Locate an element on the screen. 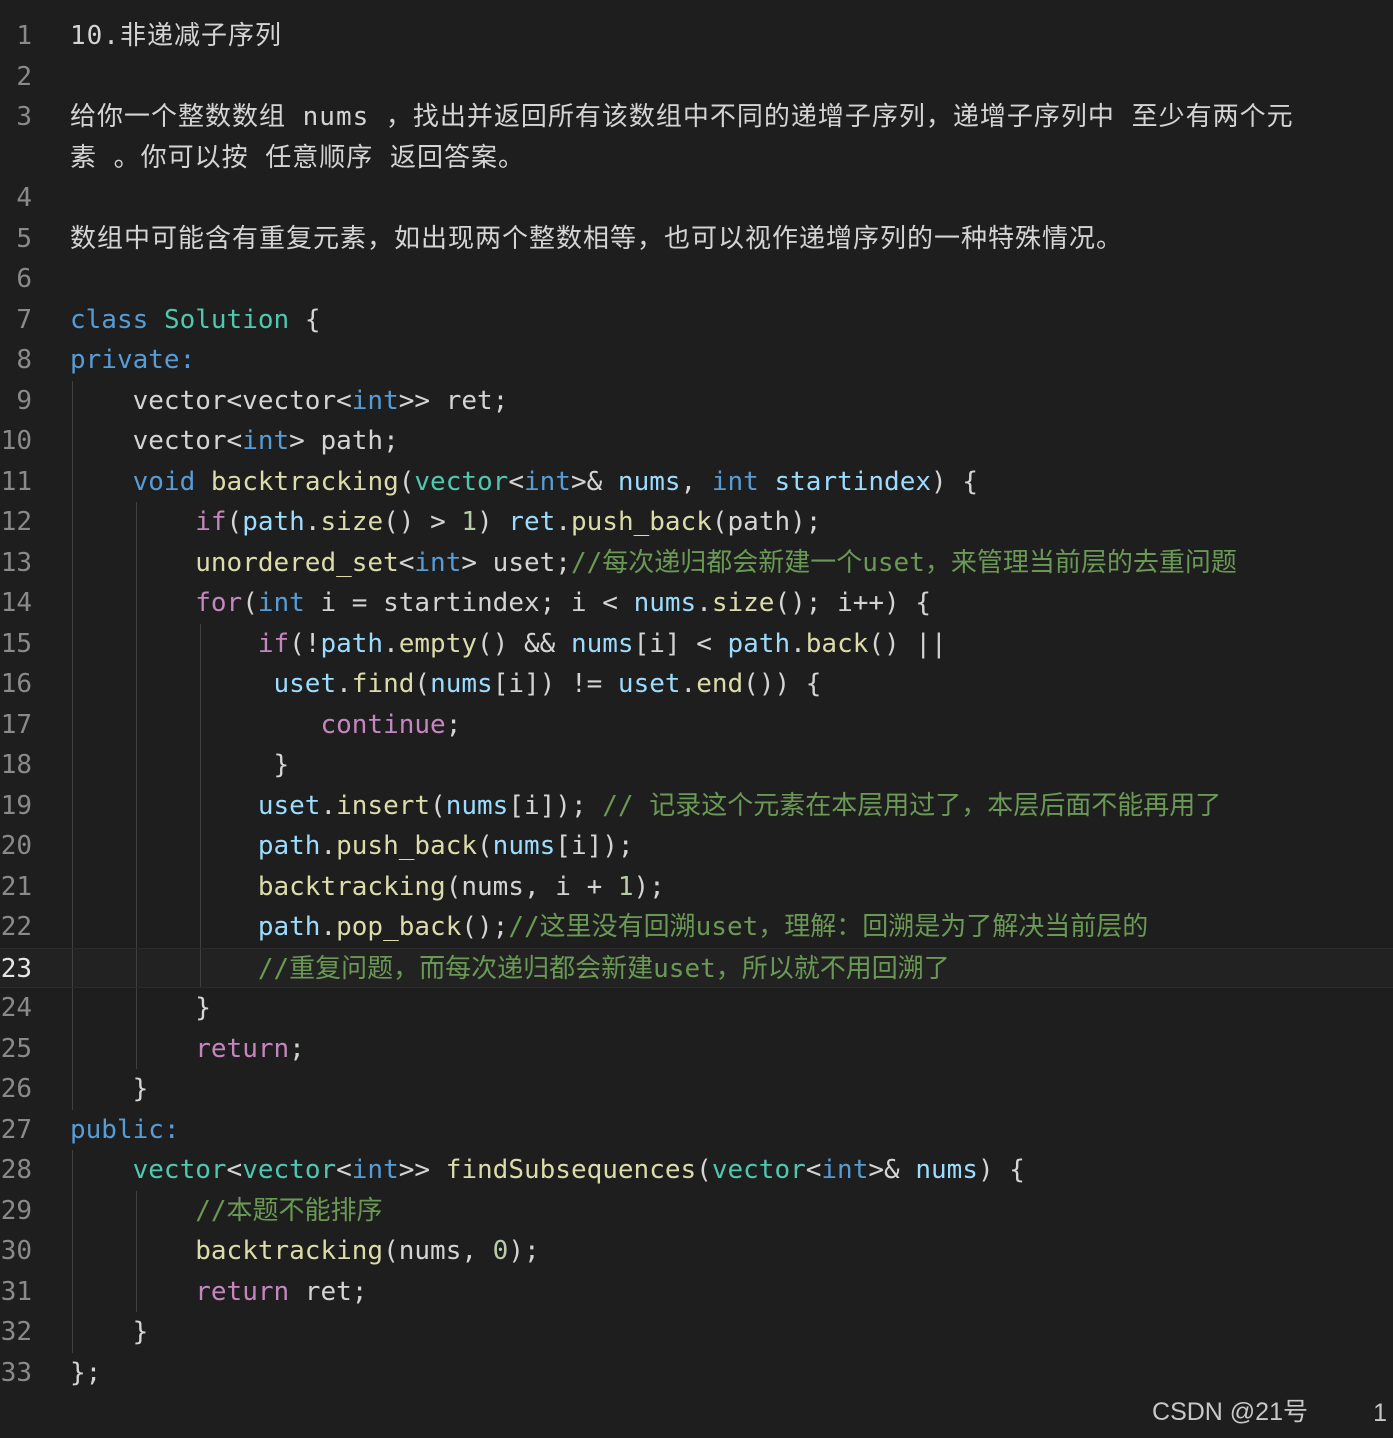  code-token: //本题不能排序 is located at coordinates (289, 1210).